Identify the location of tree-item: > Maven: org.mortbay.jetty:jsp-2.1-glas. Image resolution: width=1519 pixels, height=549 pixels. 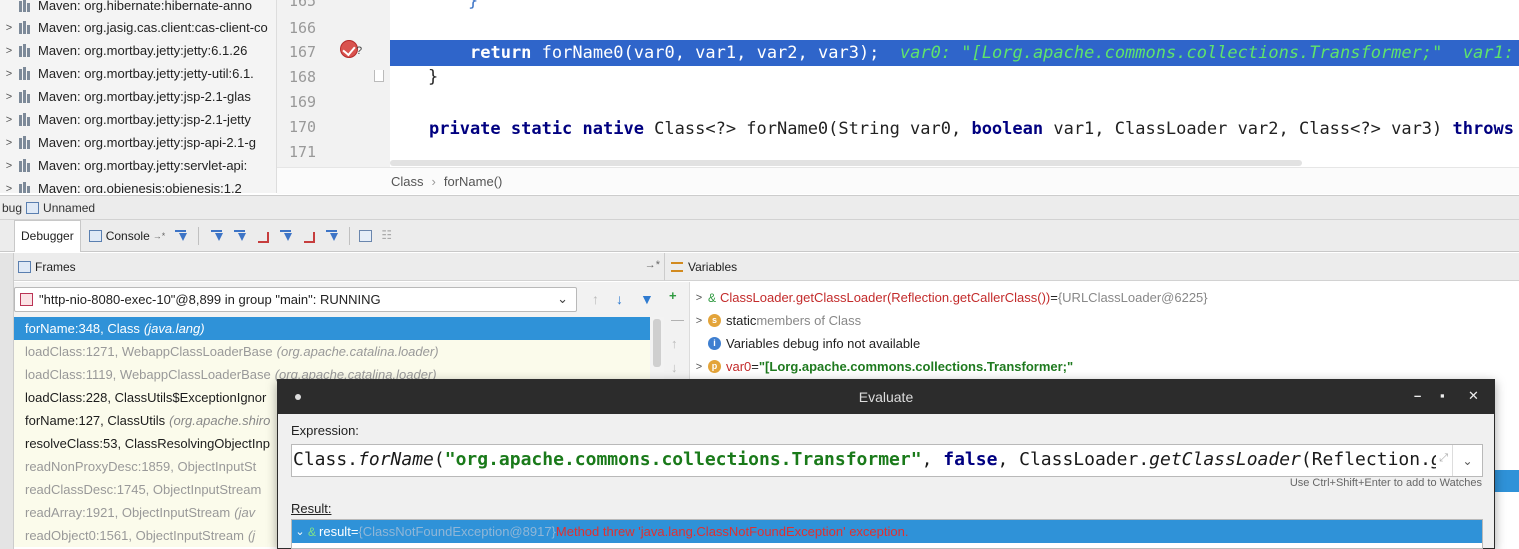
(138, 96).